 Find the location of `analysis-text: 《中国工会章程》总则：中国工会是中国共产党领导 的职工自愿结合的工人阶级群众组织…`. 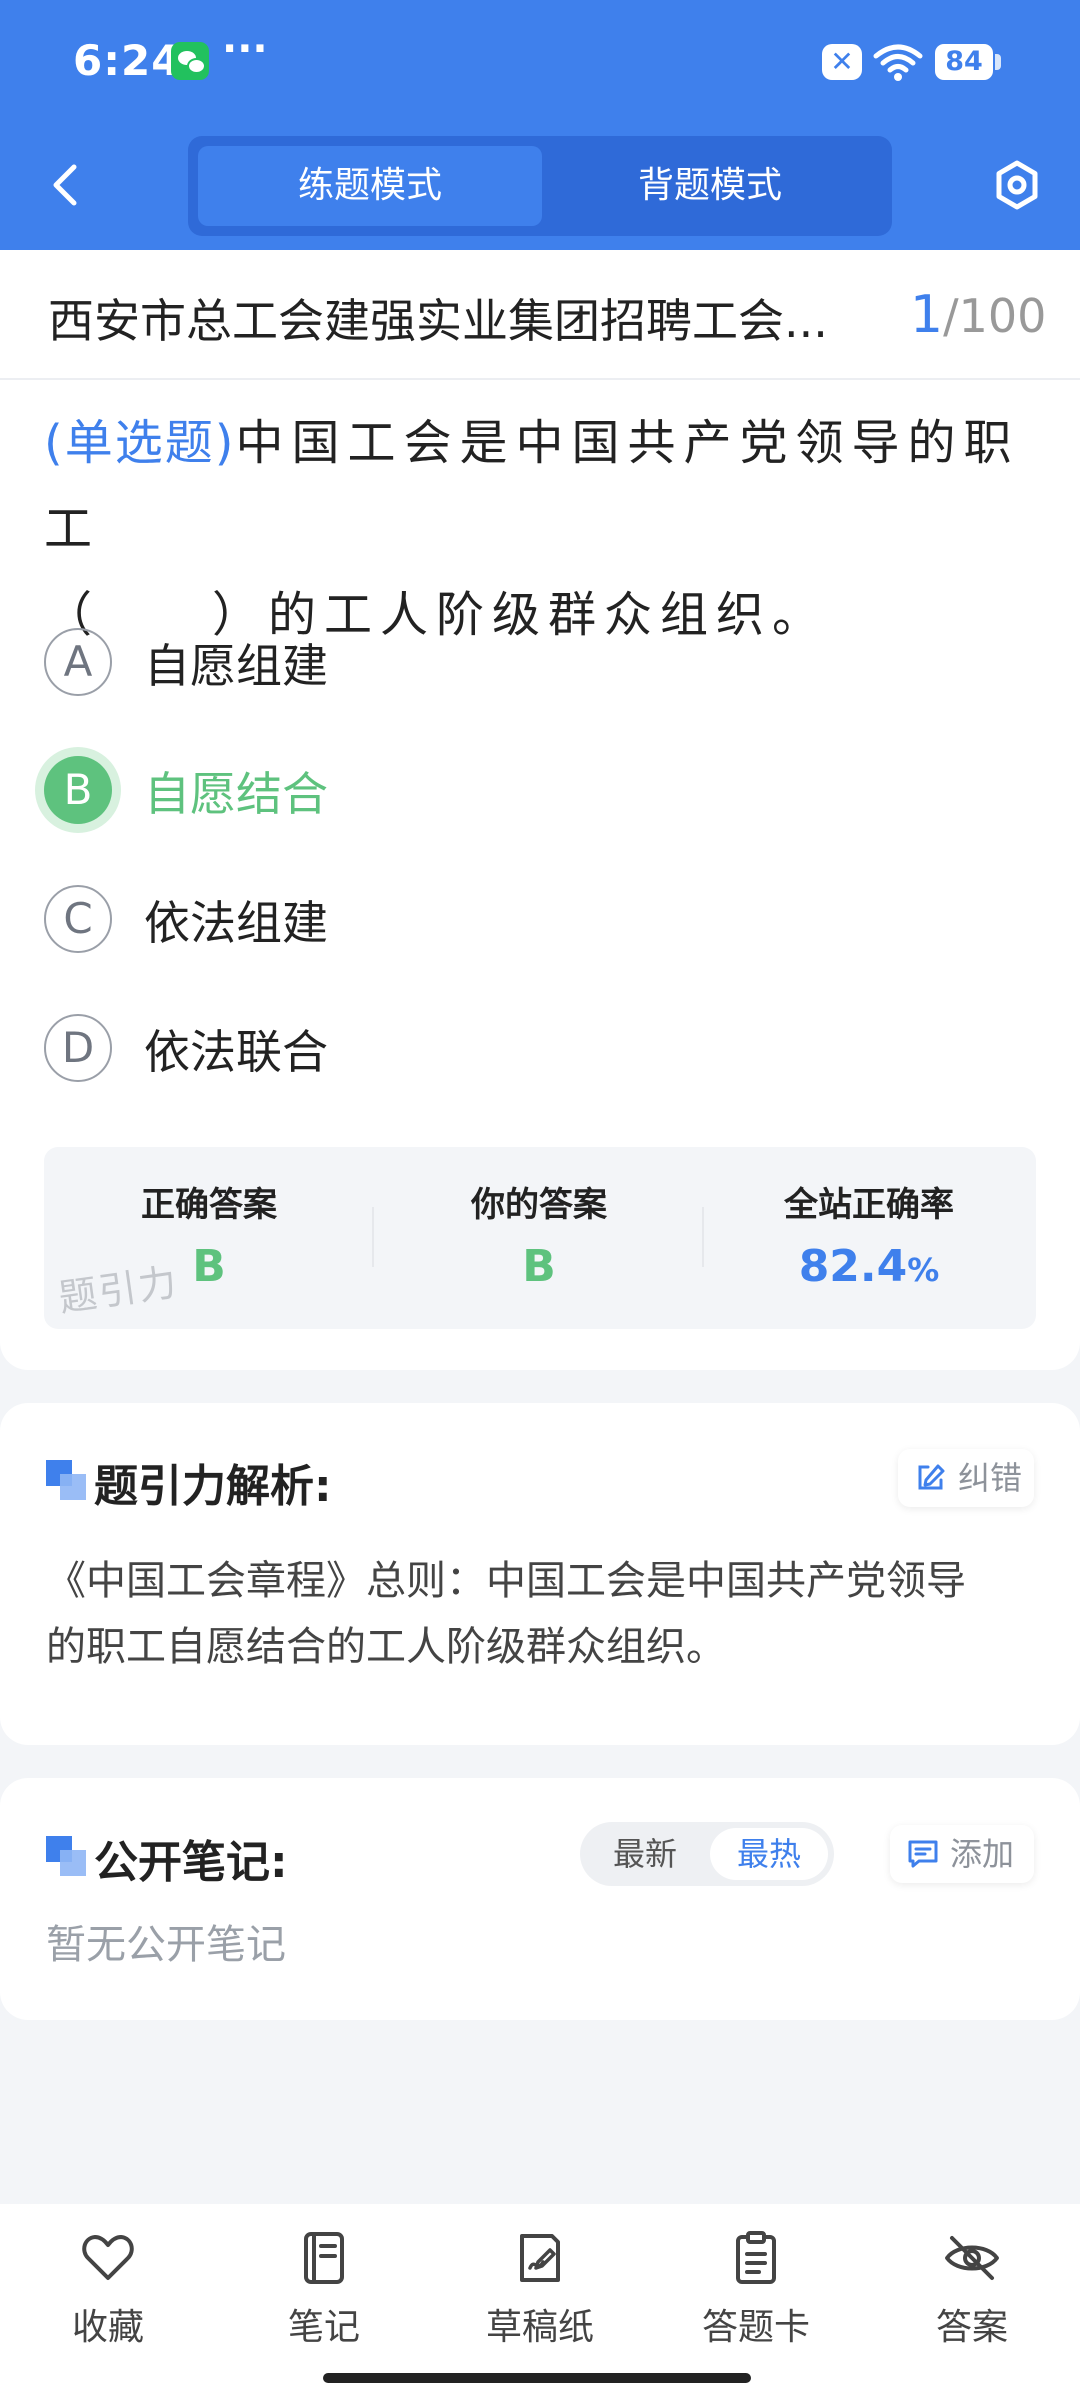

analysis-text: 《中国工会章程》总则：中国工会是中国共产党领导 的职工自愿结合的工人阶级群众组织… is located at coordinates (544, 1614).